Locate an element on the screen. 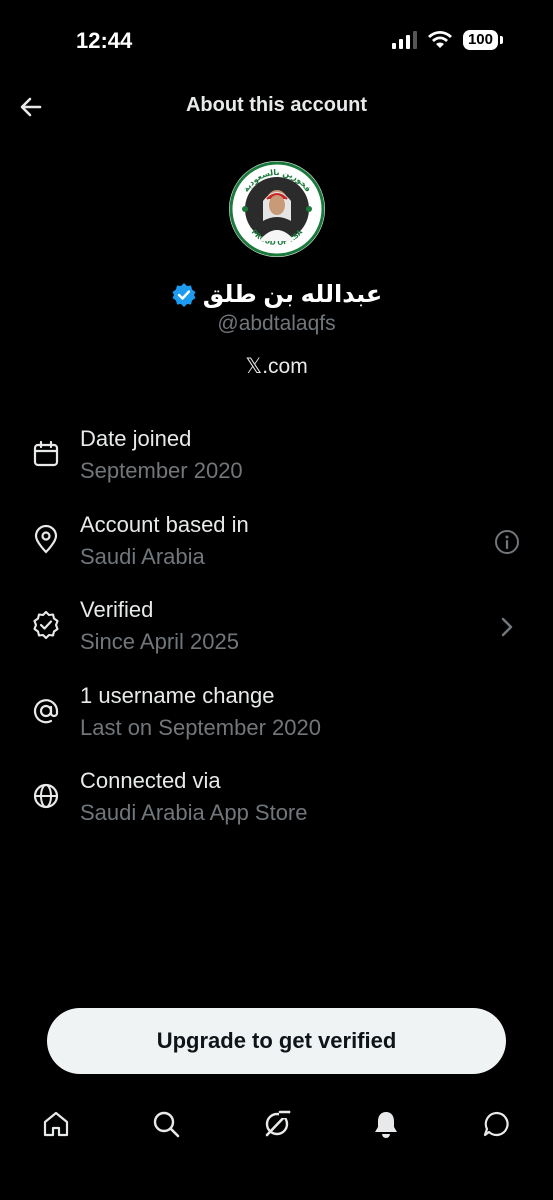  info-subtitle: Since April 2025 is located at coordinates (159, 641).